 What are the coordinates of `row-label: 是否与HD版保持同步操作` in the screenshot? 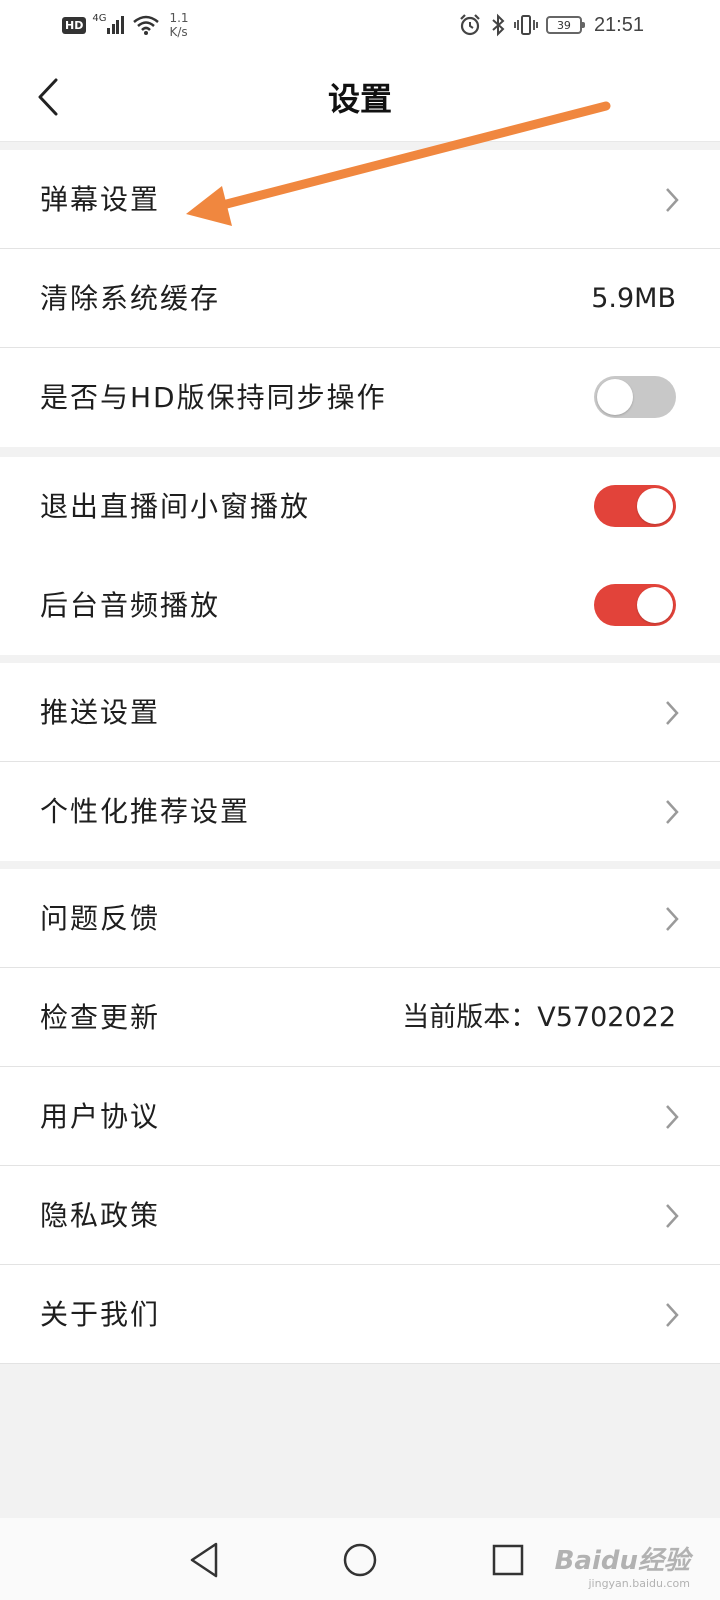 It's located at (213, 397).